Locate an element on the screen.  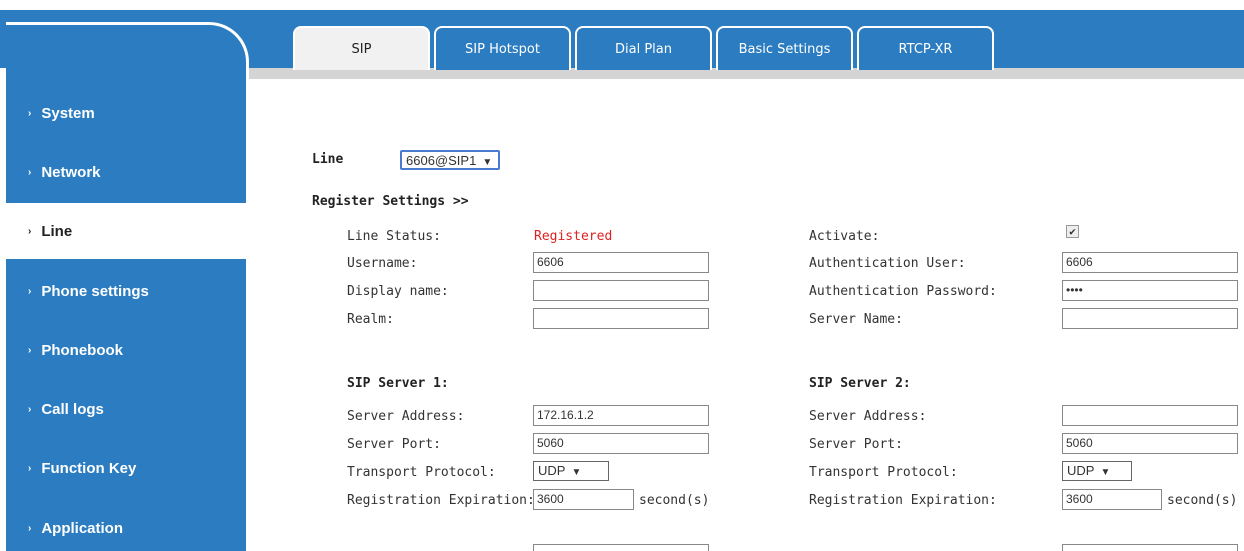
auth-password-input: •••• is located at coordinates (1150, 290).